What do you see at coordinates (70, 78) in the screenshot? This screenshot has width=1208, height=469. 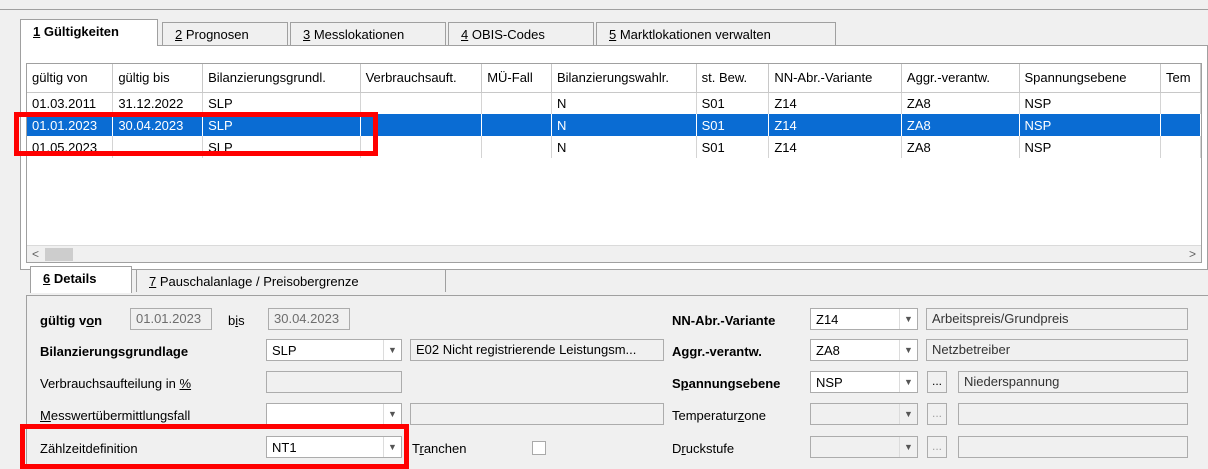 I see `col-header: gültig von` at bounding box center [70, 78].